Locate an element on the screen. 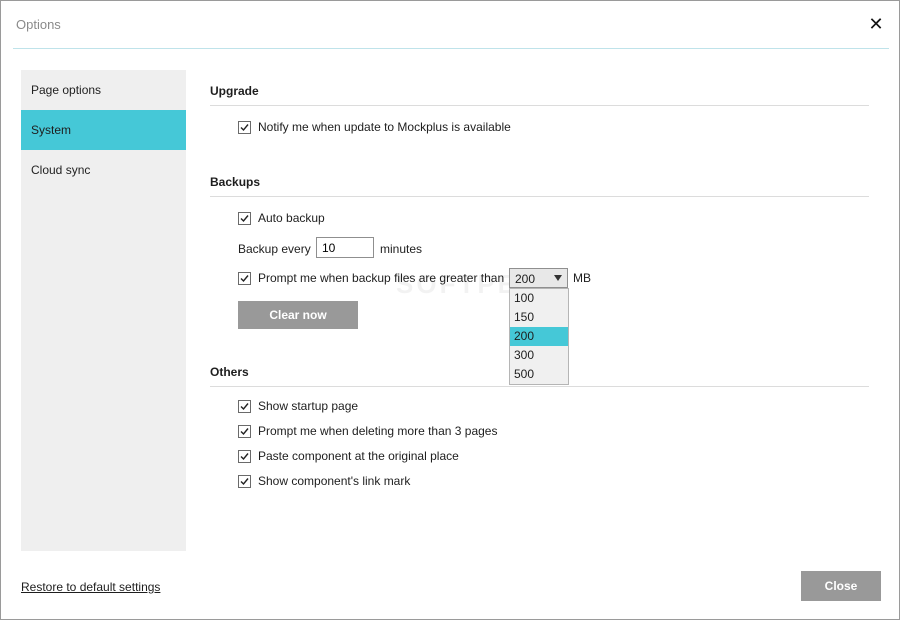  others-section-title: Others is located at coordinates (229, 372).